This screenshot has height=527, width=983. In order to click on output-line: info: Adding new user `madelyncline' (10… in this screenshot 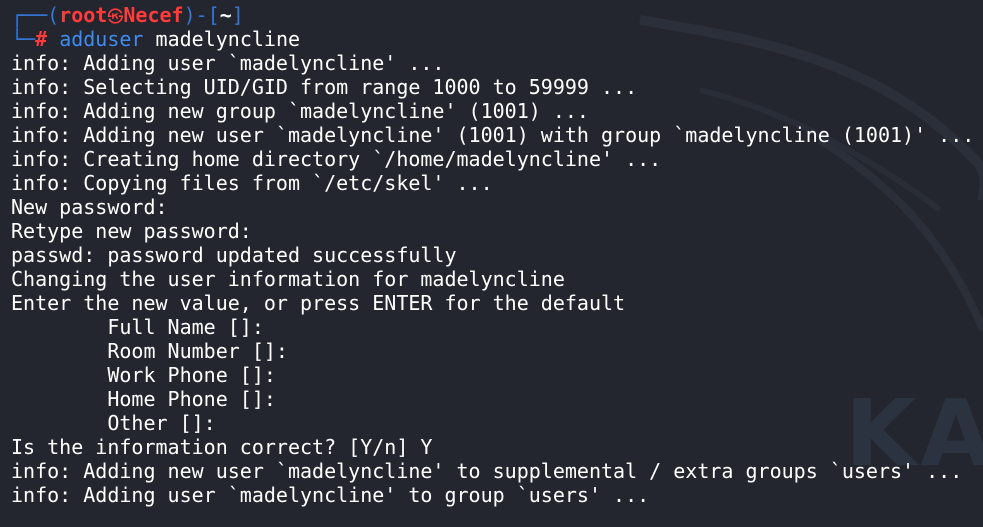, I will do `click(493, 135)`.